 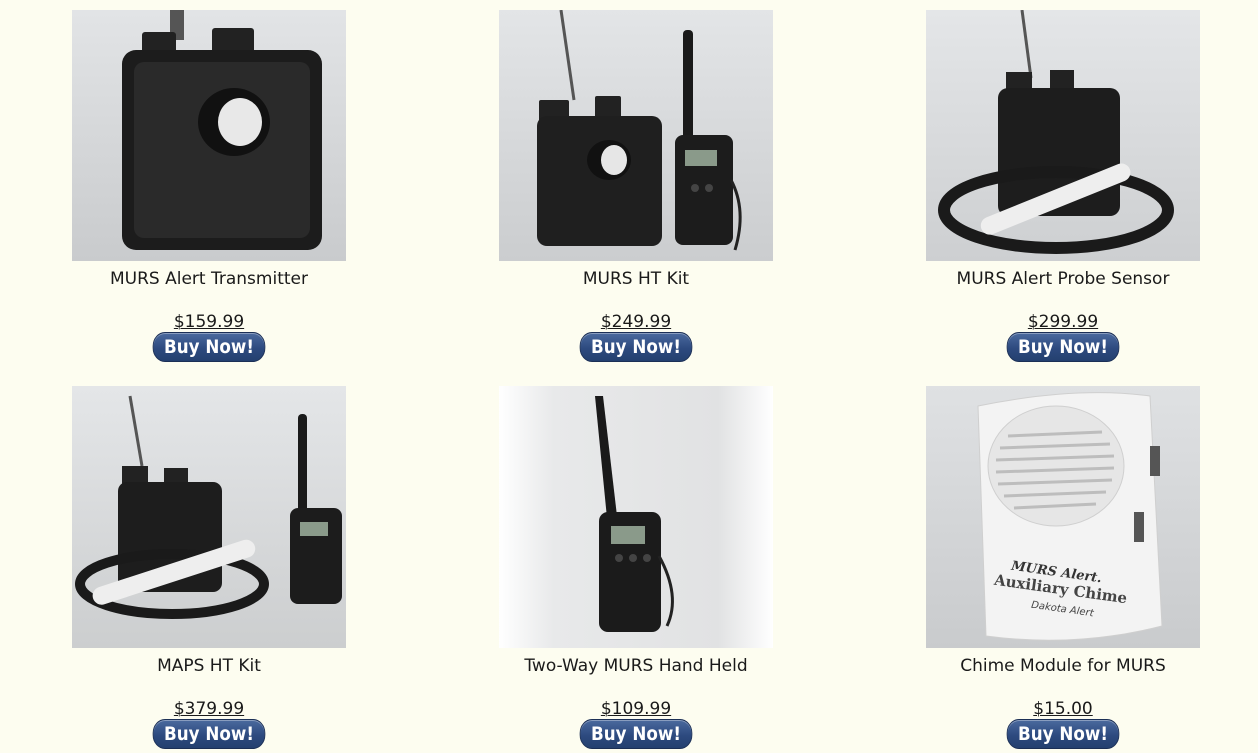 What do you see at coordinates (1063, 666) in the screenshot?
I see `product-name: Chime Module for MURS` at bounding box center [1063, 666].